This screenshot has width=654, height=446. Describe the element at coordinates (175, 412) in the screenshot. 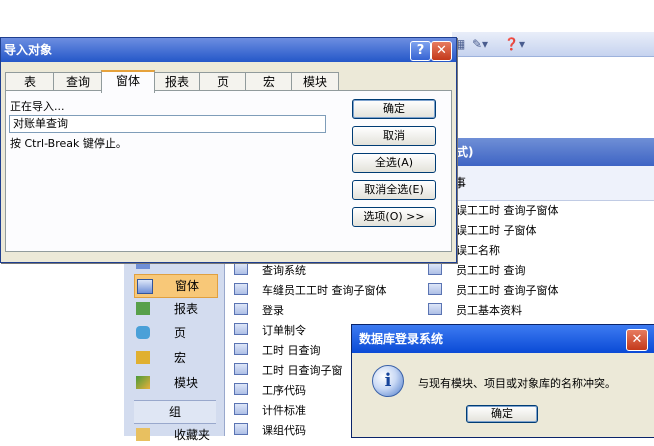

I see `groups-header: 组` at that location.